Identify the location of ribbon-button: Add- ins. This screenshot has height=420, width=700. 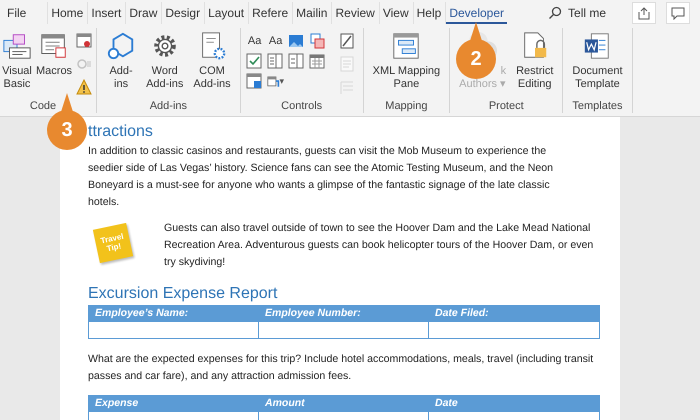
(121, 61).